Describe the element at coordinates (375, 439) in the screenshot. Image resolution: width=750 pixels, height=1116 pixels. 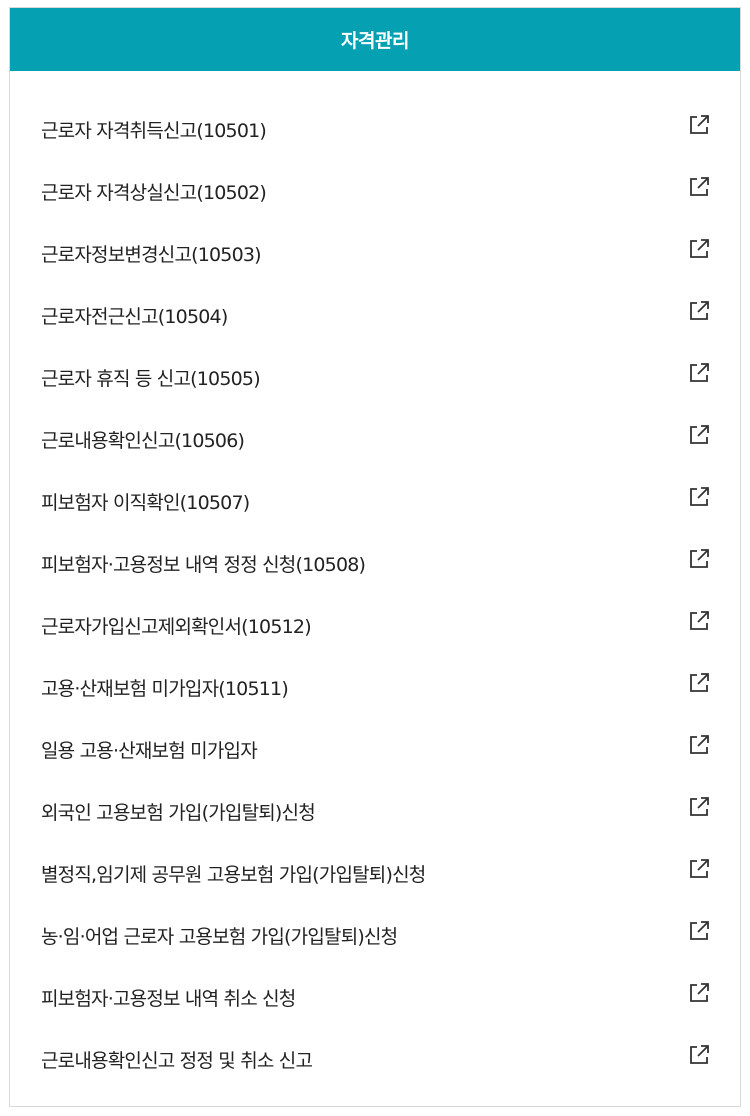
I see `menu-item: 근로내용확인신고(10506)` at that location.